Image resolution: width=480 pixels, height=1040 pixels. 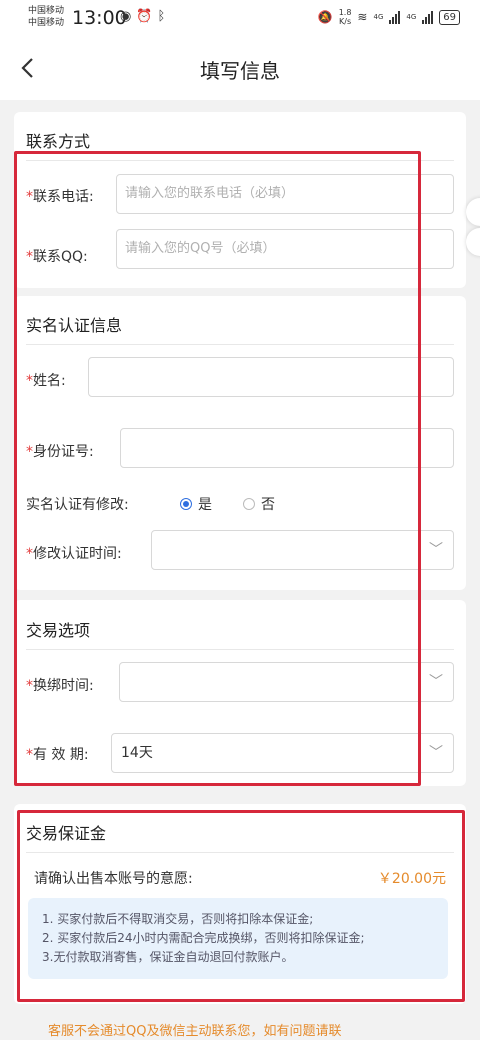 I want to click on id-label: *身份证号:, so click(x=60, y=452).